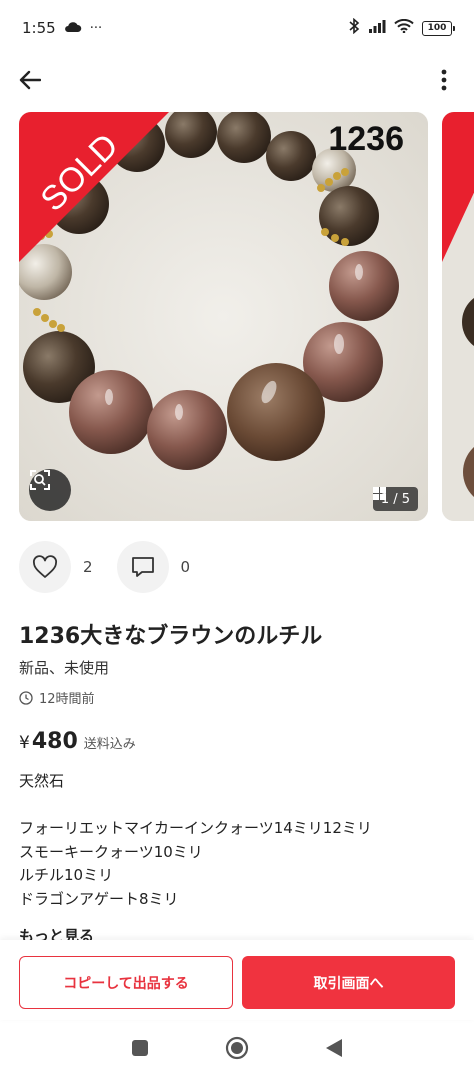 This screenshot has width=474, height=1080. What do you see at coordinates (458, 316) in the screenshot?
I see `next-photo-preview` at bounding box center [458, 316].